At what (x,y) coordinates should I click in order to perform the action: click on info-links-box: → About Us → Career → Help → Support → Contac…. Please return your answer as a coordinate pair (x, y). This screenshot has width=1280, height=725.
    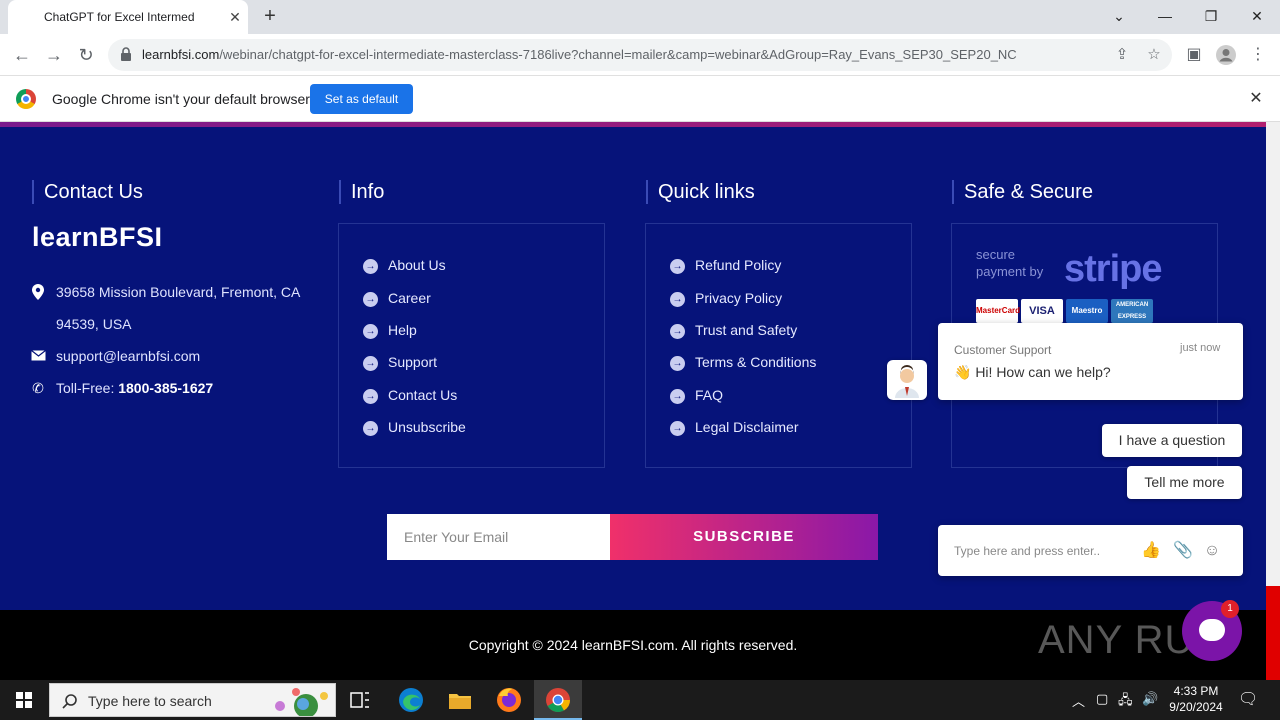
    Looking at the image, I should click on (471, 345).